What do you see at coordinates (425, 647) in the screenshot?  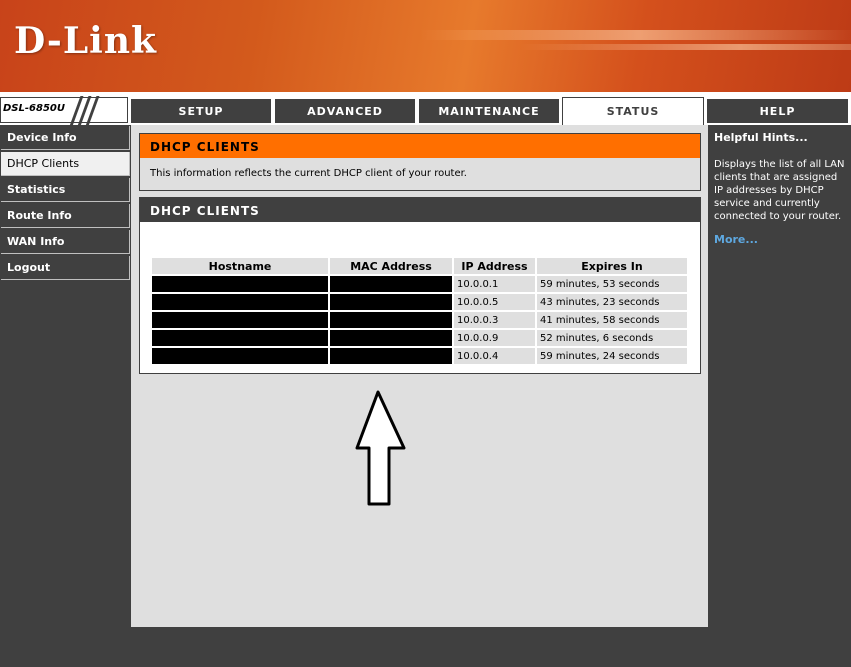 I see `footer` at bounding box center [425, 647].